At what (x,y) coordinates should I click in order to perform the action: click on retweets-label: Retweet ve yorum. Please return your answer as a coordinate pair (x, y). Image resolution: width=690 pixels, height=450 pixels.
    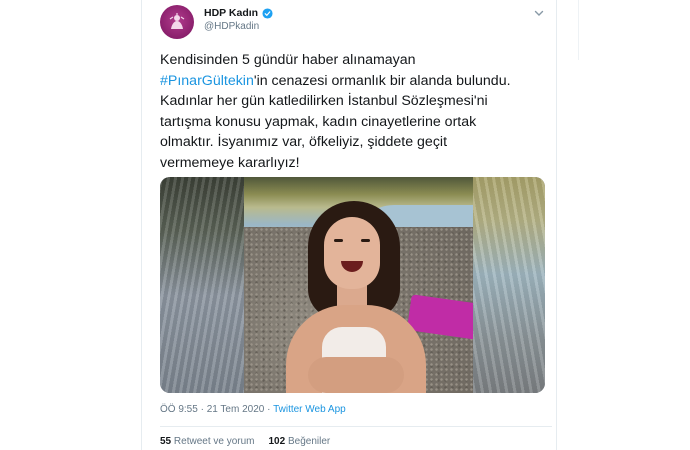
    Looking at the image, I should click on (214, 441).